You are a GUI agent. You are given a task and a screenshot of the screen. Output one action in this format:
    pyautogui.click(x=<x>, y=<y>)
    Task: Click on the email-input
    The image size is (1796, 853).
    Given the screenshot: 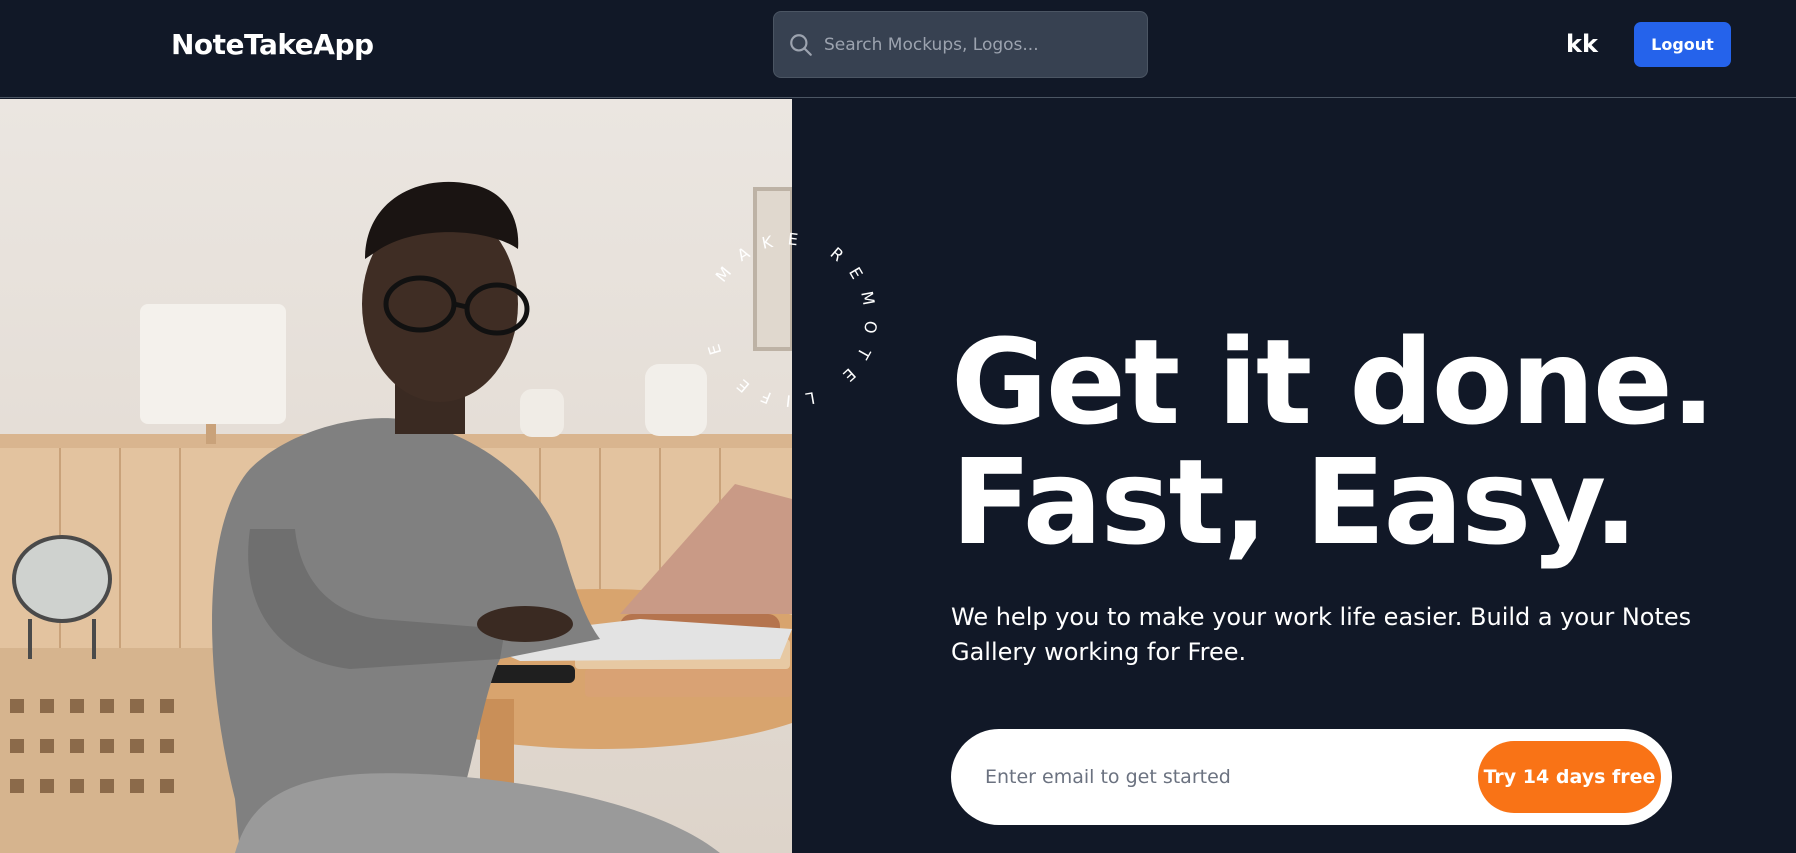 What is the action you would take?
    pyautogui.click(x=1205, y=777)
    